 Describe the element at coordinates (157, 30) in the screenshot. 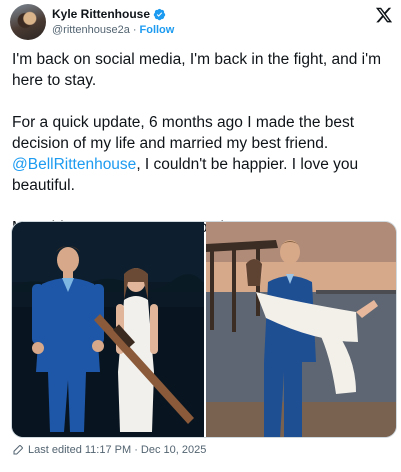

I see `follow-button: Follow` at that location.